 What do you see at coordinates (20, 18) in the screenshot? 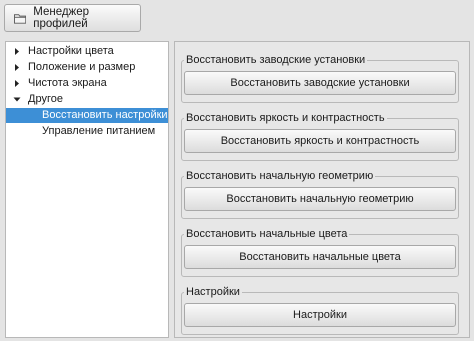
I see `folder-icon` at bounding box center [20, 18].